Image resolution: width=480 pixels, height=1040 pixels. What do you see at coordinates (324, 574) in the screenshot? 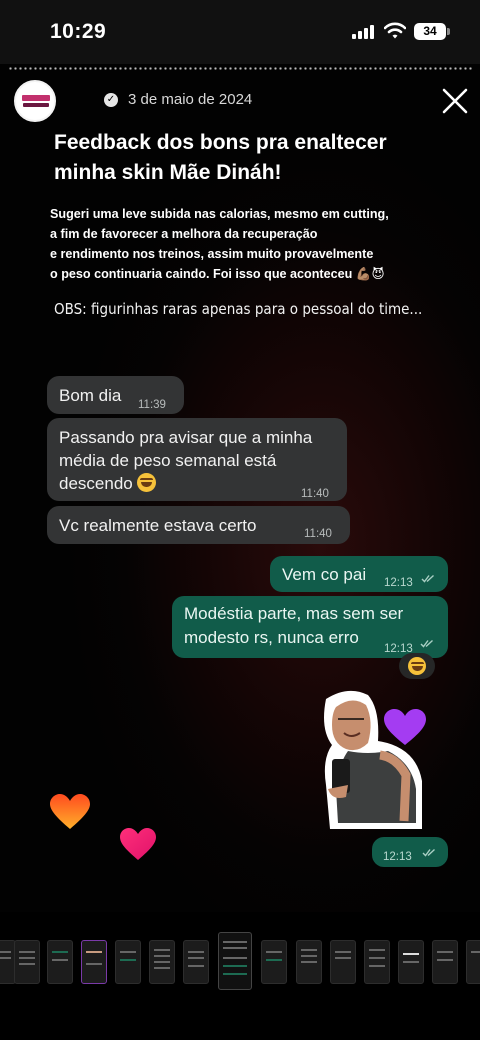
I see `message-text: Vem co pai` at bounding box center [324, 574].